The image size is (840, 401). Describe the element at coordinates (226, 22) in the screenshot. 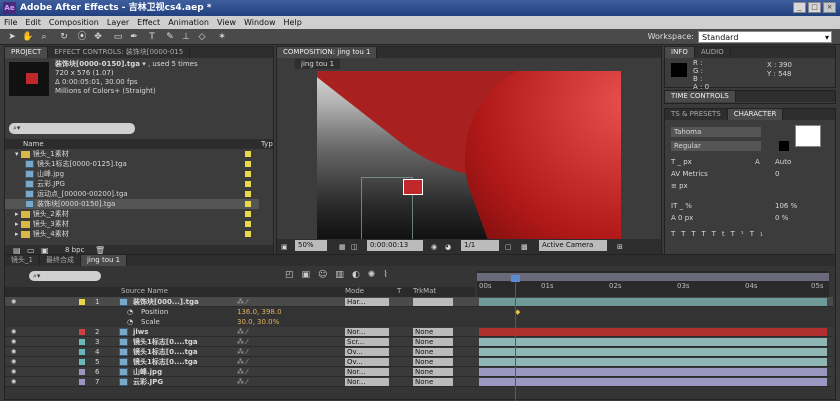

I see `menu-view: View` at that location.